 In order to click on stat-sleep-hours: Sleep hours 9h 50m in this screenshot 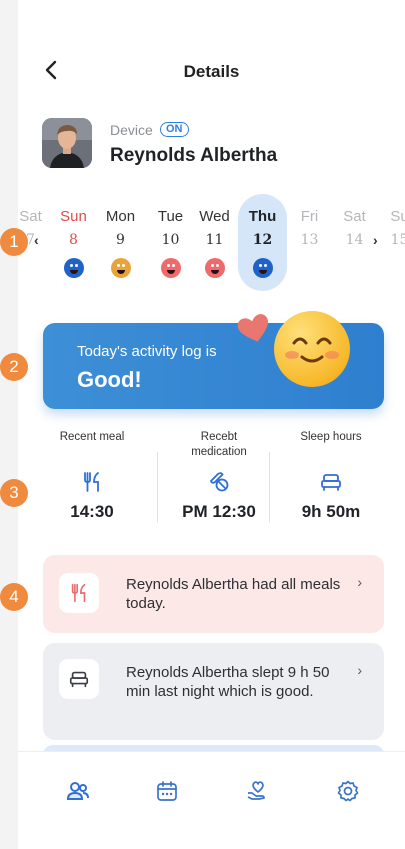, I will do `click(331, 476)`.